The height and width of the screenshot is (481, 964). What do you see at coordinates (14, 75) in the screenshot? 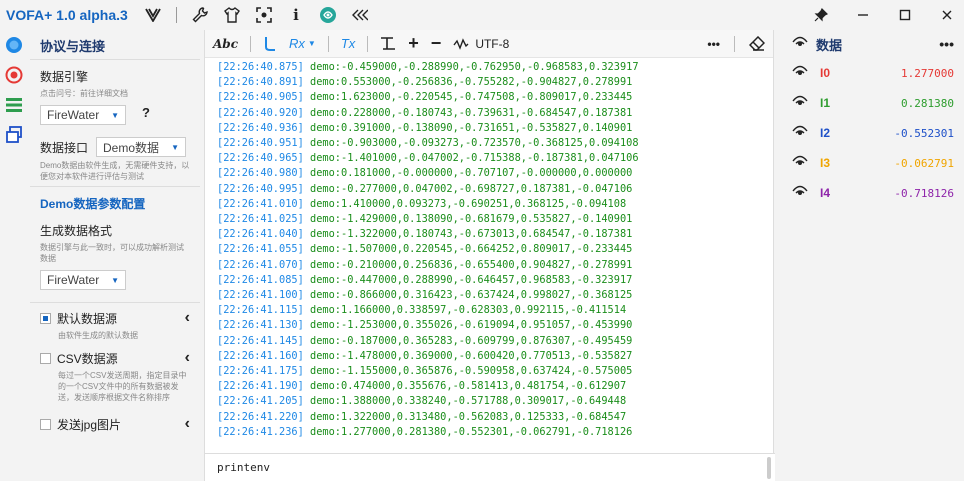
I see `record-icon` at bounding box center [14, 75].